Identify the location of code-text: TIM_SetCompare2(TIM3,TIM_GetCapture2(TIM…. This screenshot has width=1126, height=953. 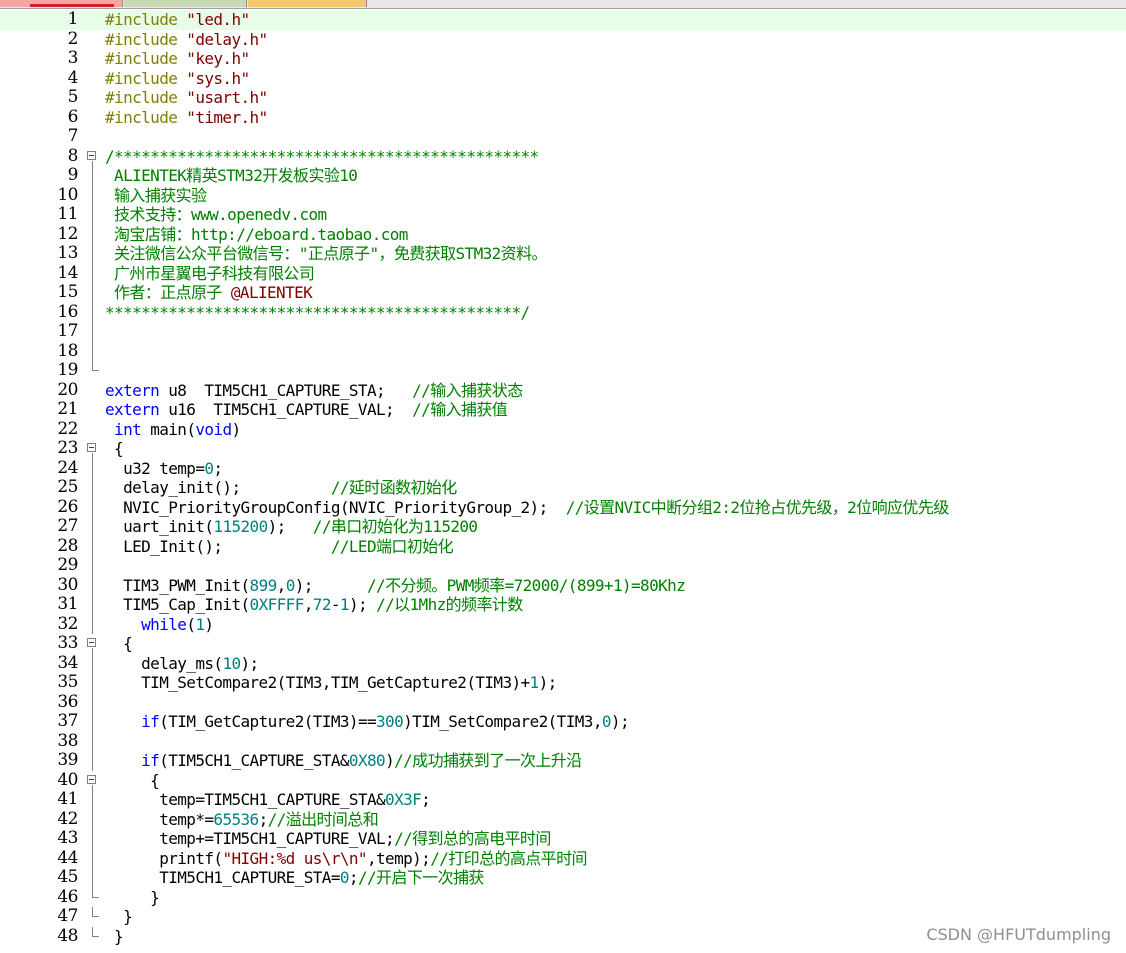
(331, 683).